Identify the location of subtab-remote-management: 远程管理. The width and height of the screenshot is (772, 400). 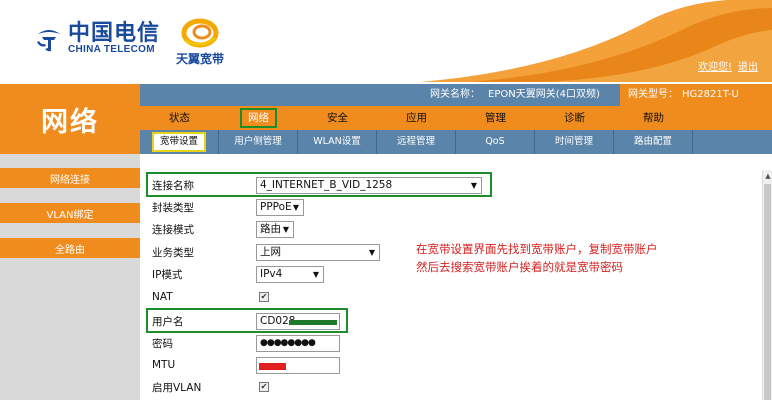
(416, 142).